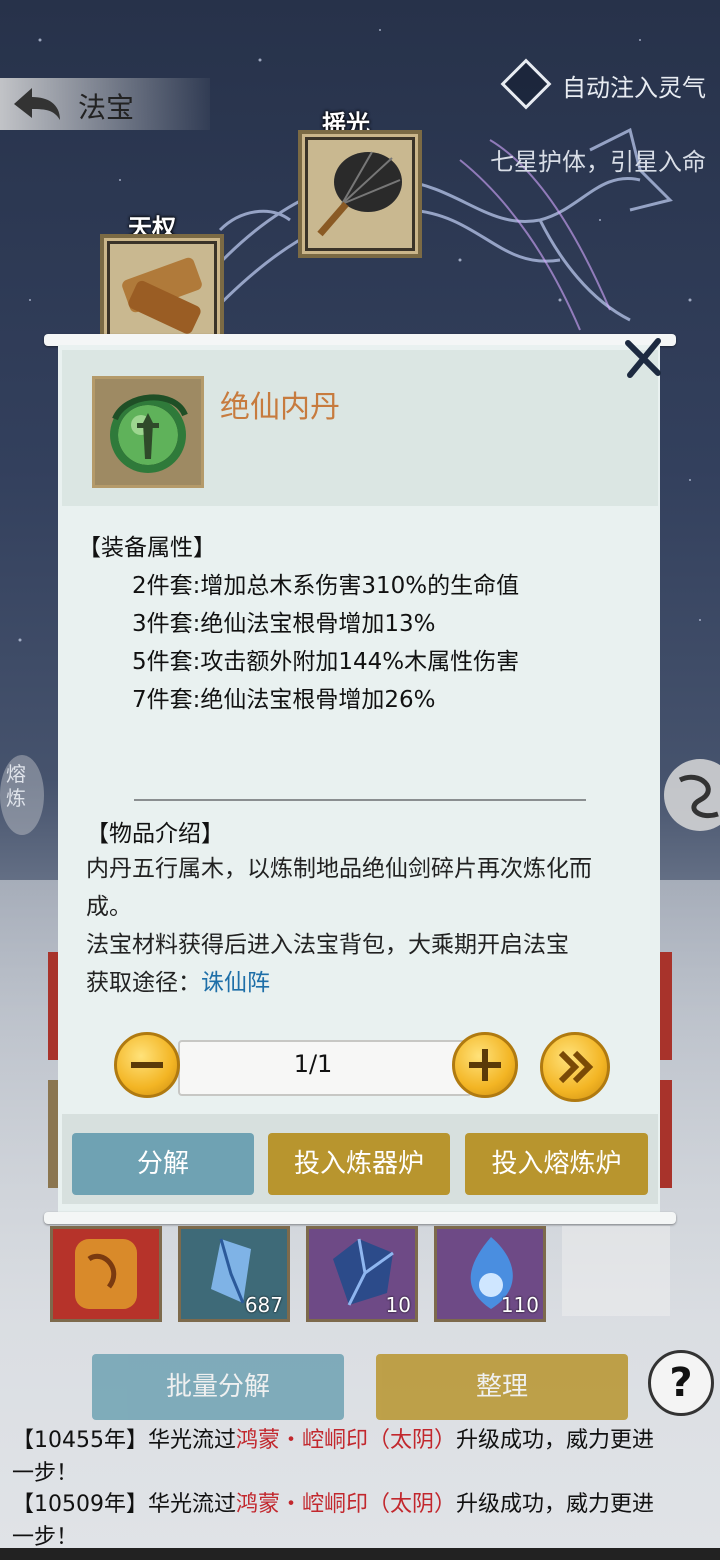  I want to click on decrease-button, so click(147, 1065).